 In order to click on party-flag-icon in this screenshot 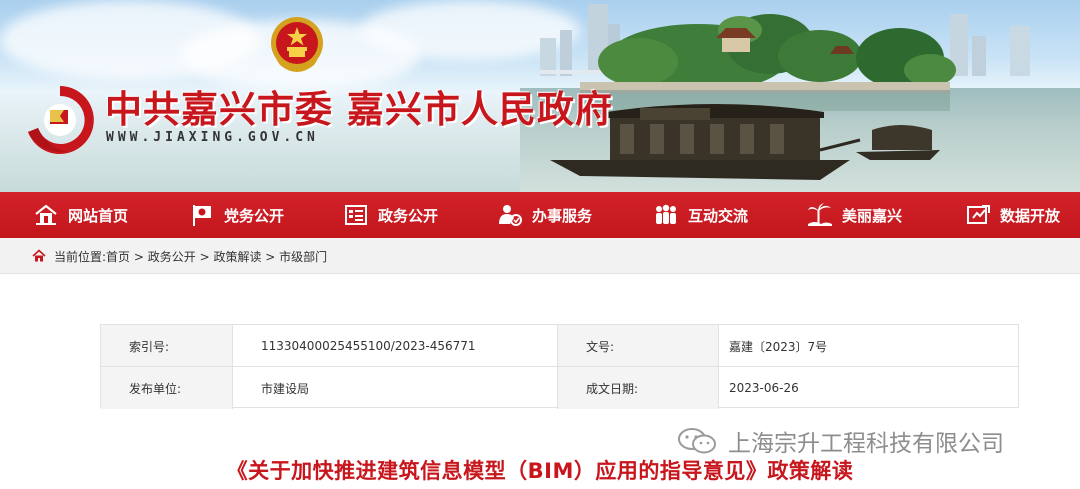, I will do `click(202, 215)`.